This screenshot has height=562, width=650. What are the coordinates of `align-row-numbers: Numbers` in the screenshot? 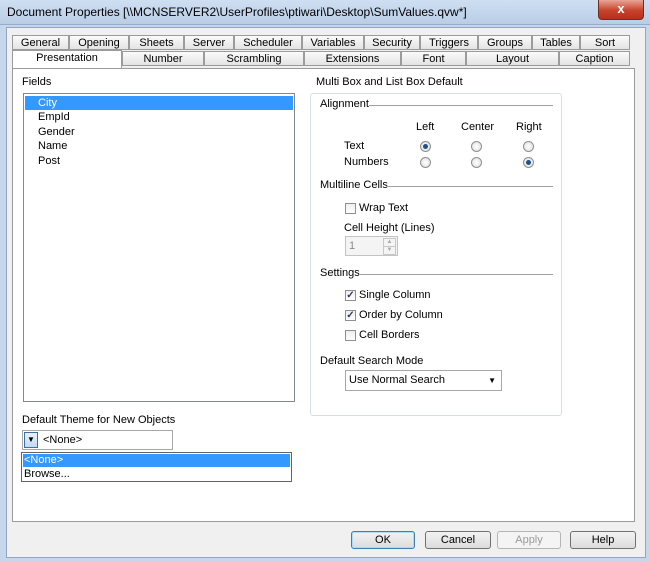 It's located at (366, 162).